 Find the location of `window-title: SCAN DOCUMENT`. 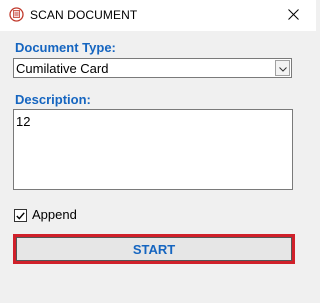

window-title: SCAN DOCUMENT is located at coordinates (84, 15).